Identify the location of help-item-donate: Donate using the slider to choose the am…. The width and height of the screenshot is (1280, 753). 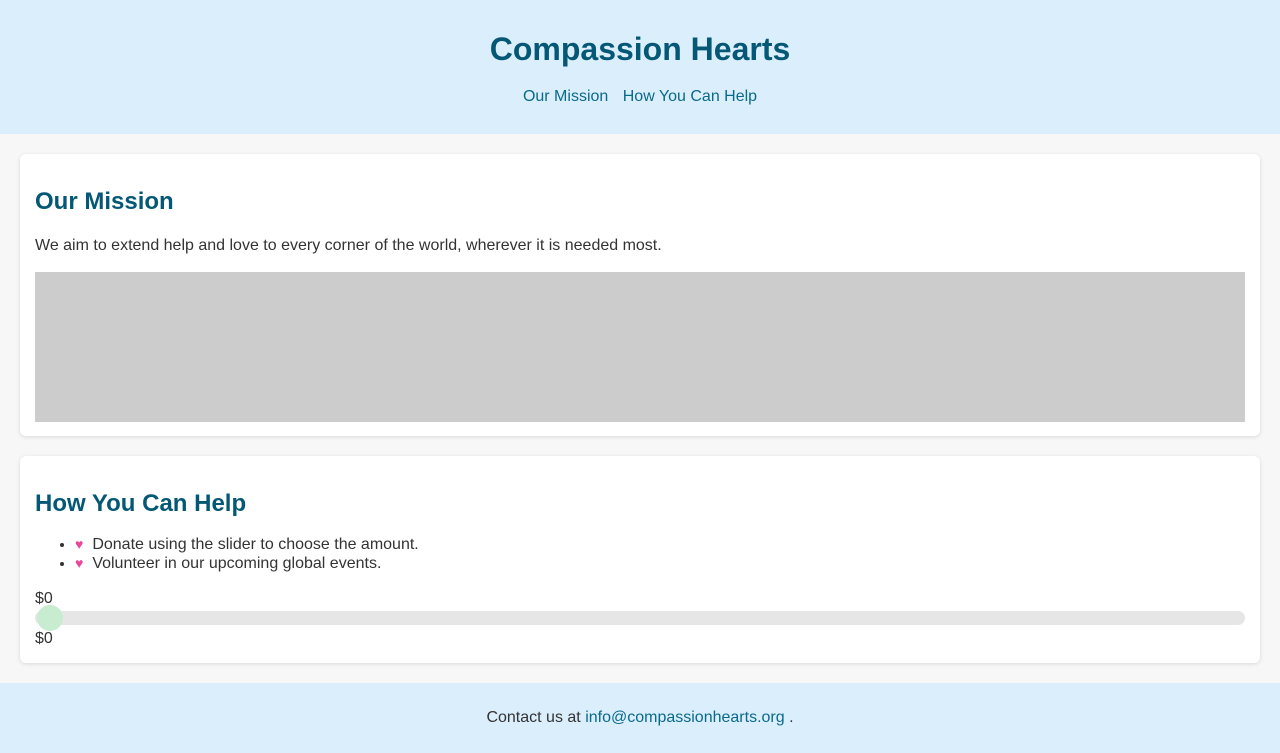
(255, 544).